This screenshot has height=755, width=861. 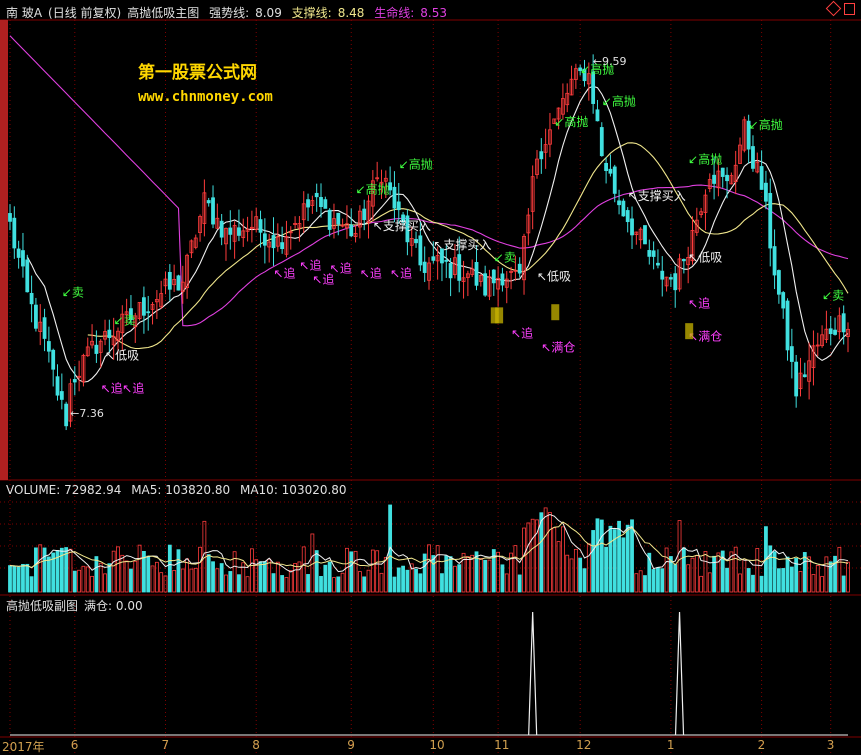 I want to click on life-line-value: 8.53, so click(x=434, y=13).